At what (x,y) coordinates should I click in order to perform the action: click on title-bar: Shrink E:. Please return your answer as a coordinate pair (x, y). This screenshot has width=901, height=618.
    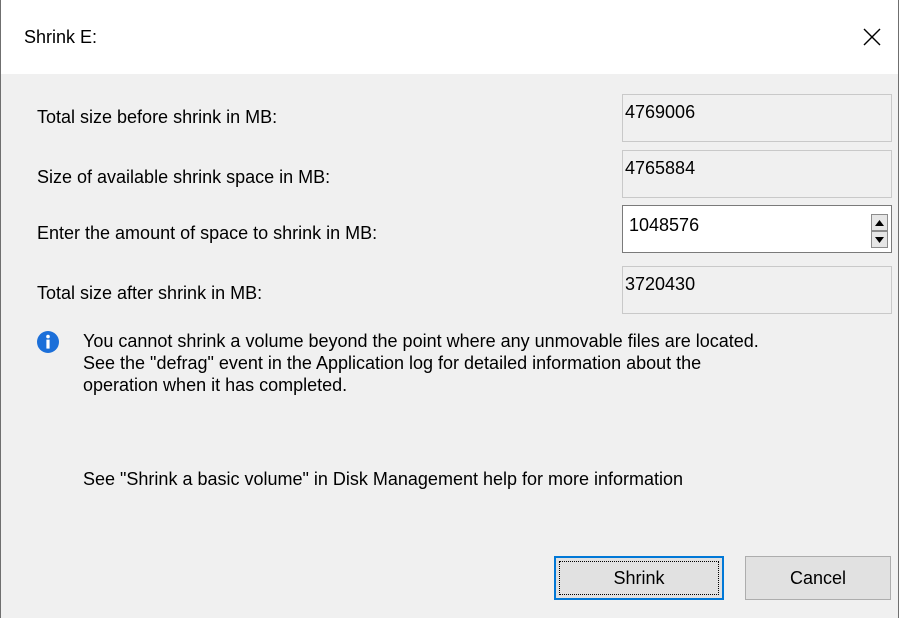
    Looking at the image, I should click on (449, 37).